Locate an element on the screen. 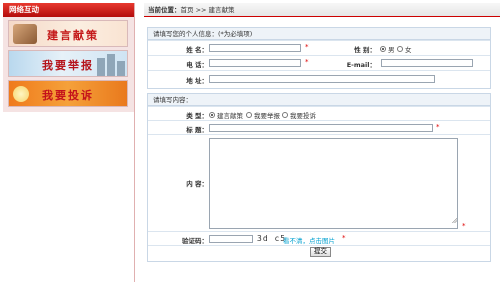 This screenshot has height=282, width=500. sidebar-banner-list: 建言献策 我要举报 我要投诉 is located at coordinates (68, 64).